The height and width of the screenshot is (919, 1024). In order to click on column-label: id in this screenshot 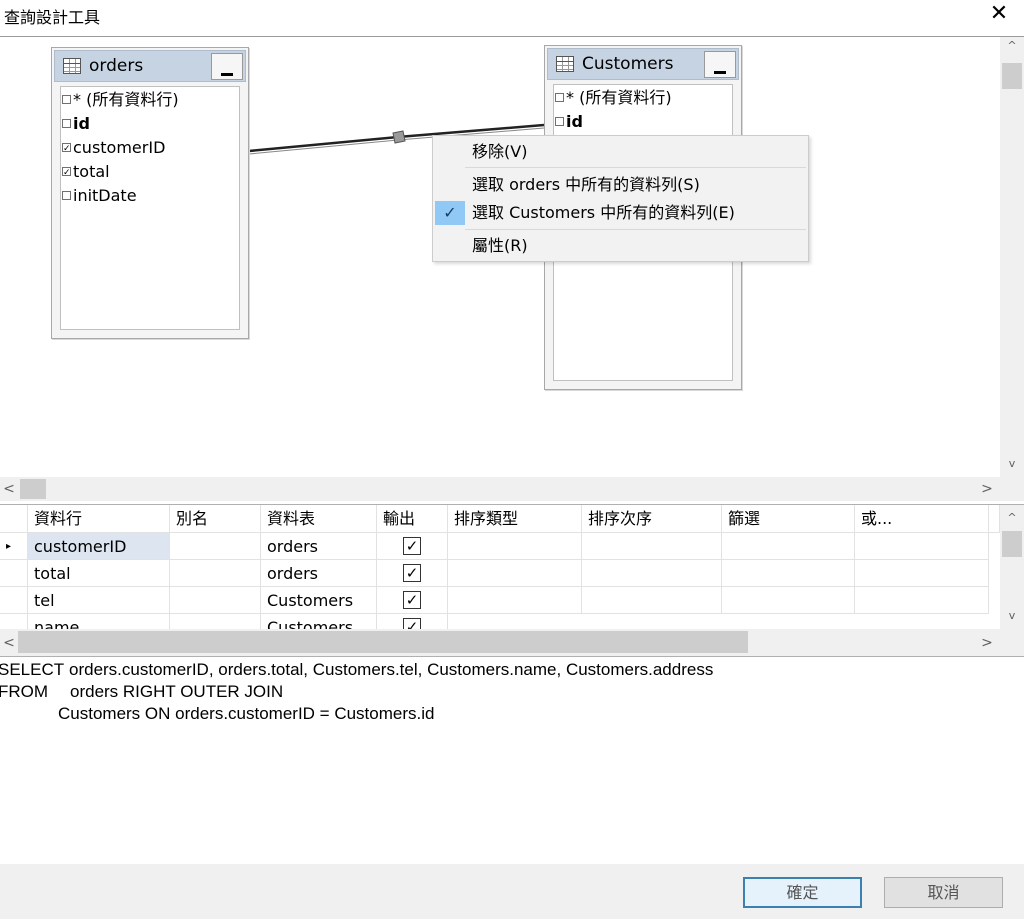, I will do `click(574, 121)`.